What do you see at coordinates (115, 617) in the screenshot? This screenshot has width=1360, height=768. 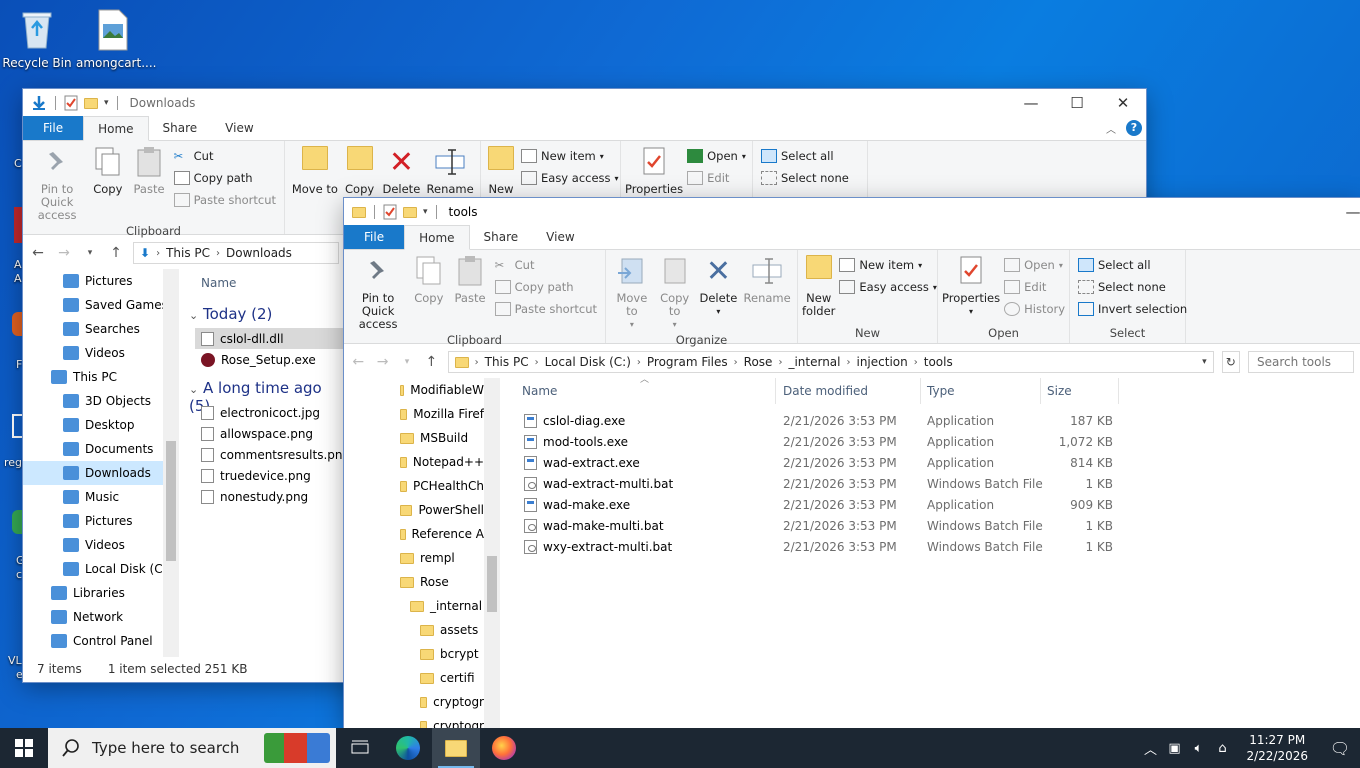 I see `nav-item: Network` at bounding box center [115, 617].